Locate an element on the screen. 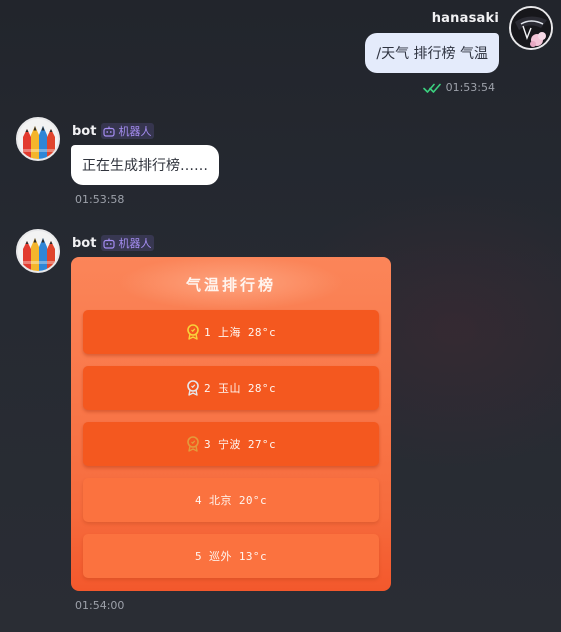  ranking-row-text: 1 上海 28°c is located at coordinates (240, 332).